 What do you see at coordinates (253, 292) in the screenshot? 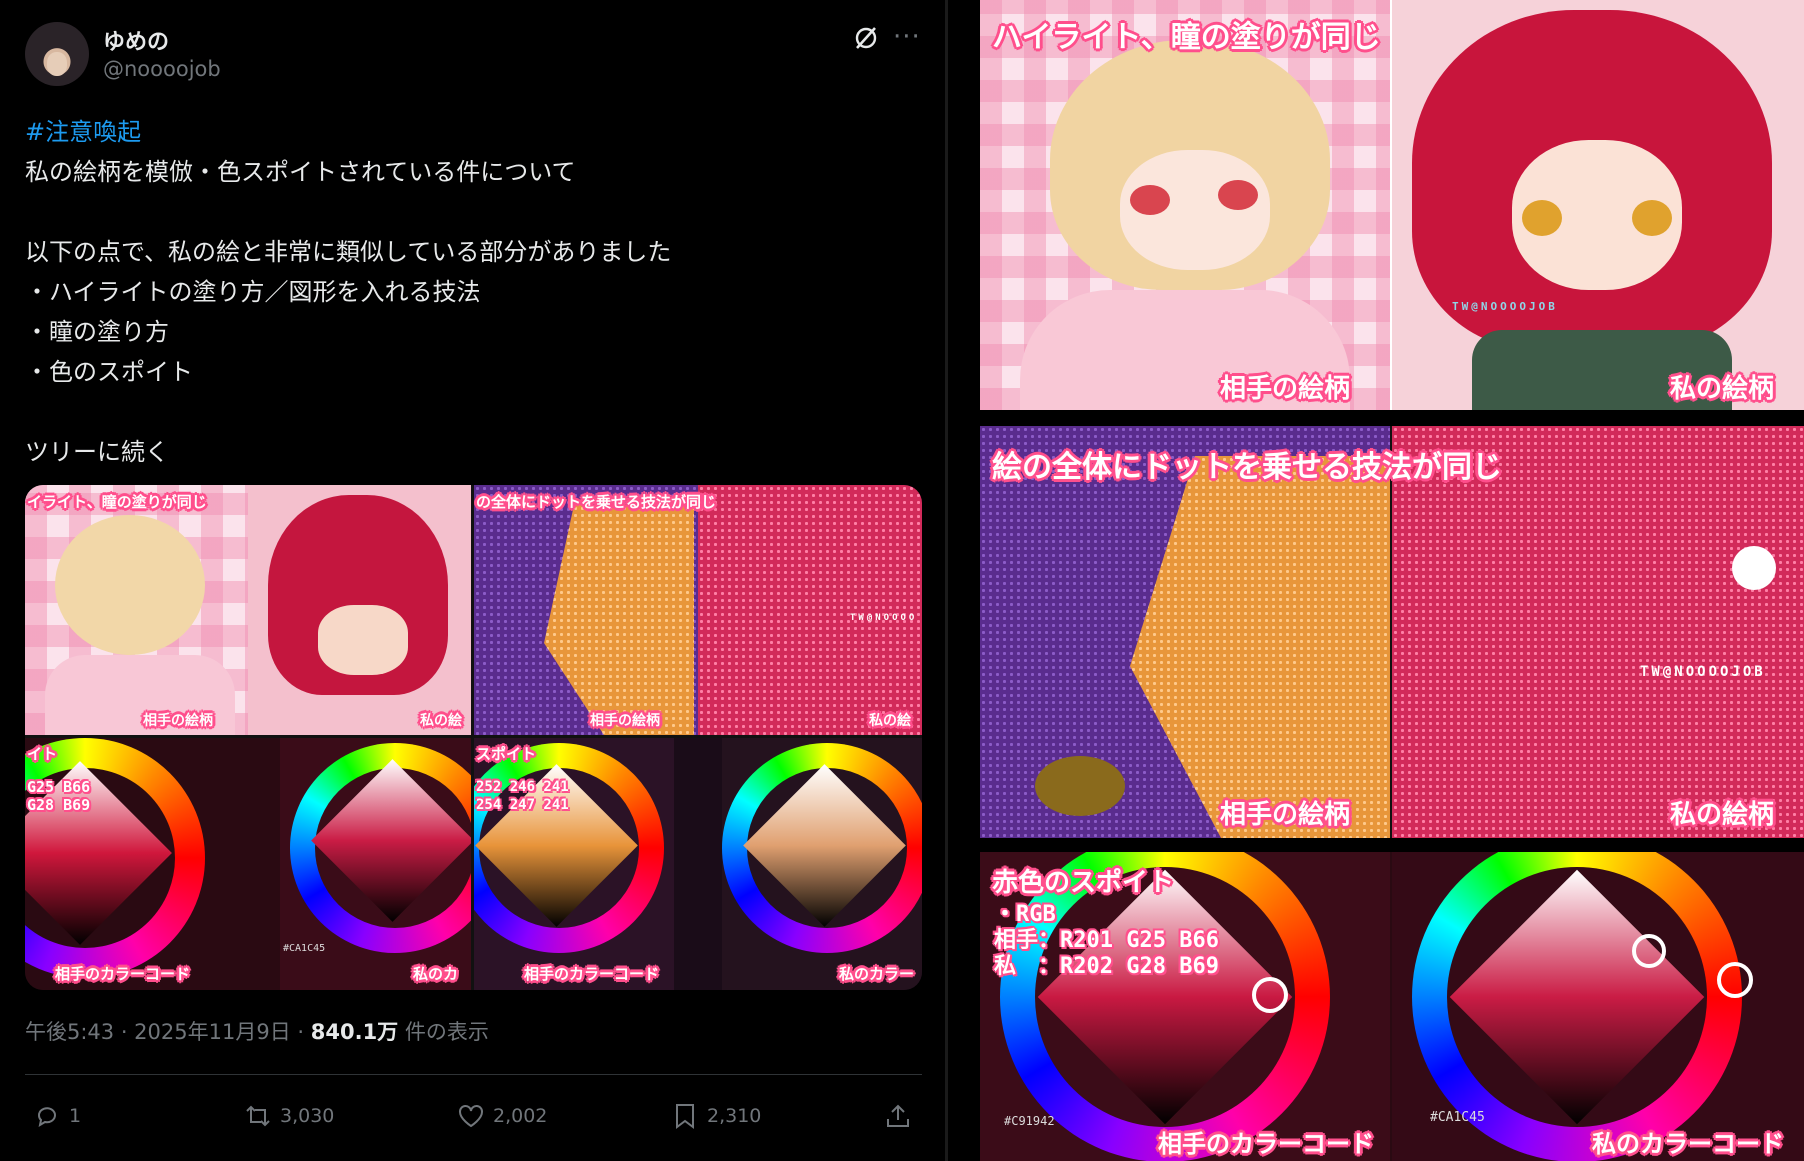
I see `tweet-line: ・ハイライトの塗り方／図形を入れる技法` at bounding box center [253, 292].